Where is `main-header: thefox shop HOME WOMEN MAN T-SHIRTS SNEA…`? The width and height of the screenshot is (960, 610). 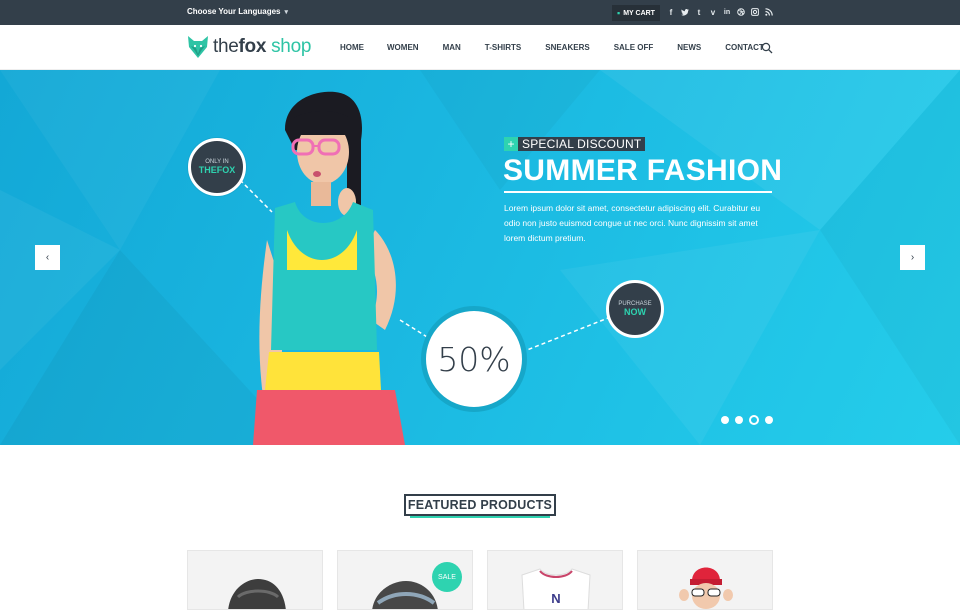
main-header: thefox shop HOME WOMEN MAN T-SHIRTS SNEA… is located at coordinates (480, 47).